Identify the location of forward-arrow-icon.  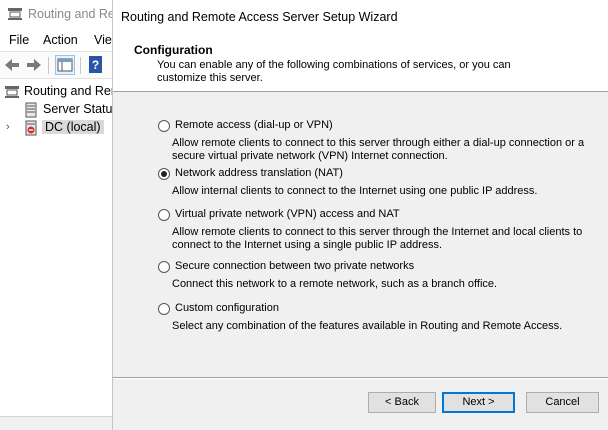
(34, 65).